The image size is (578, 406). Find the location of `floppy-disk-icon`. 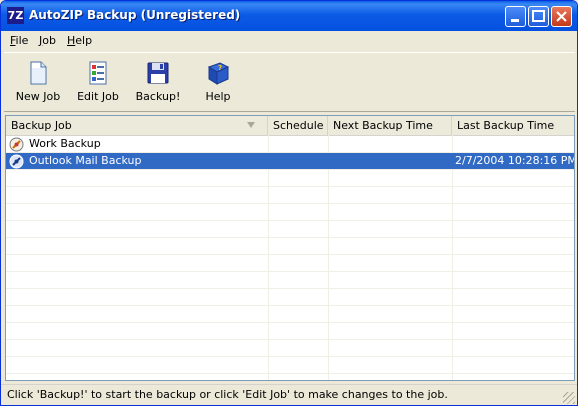

floppy-disk-icon is located at coordinates (158, 73).